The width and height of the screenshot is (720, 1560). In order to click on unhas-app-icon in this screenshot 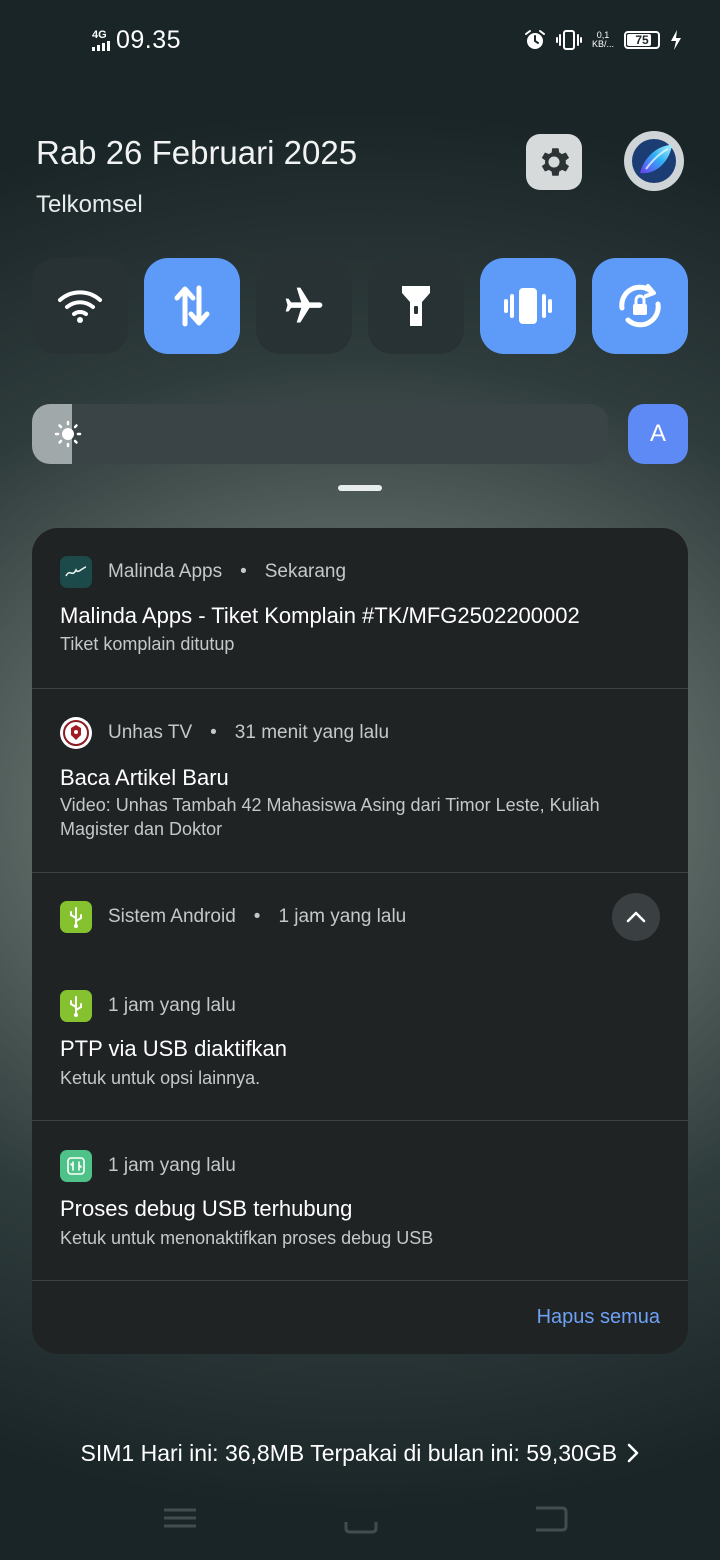, I will do `click(76, 733)`.